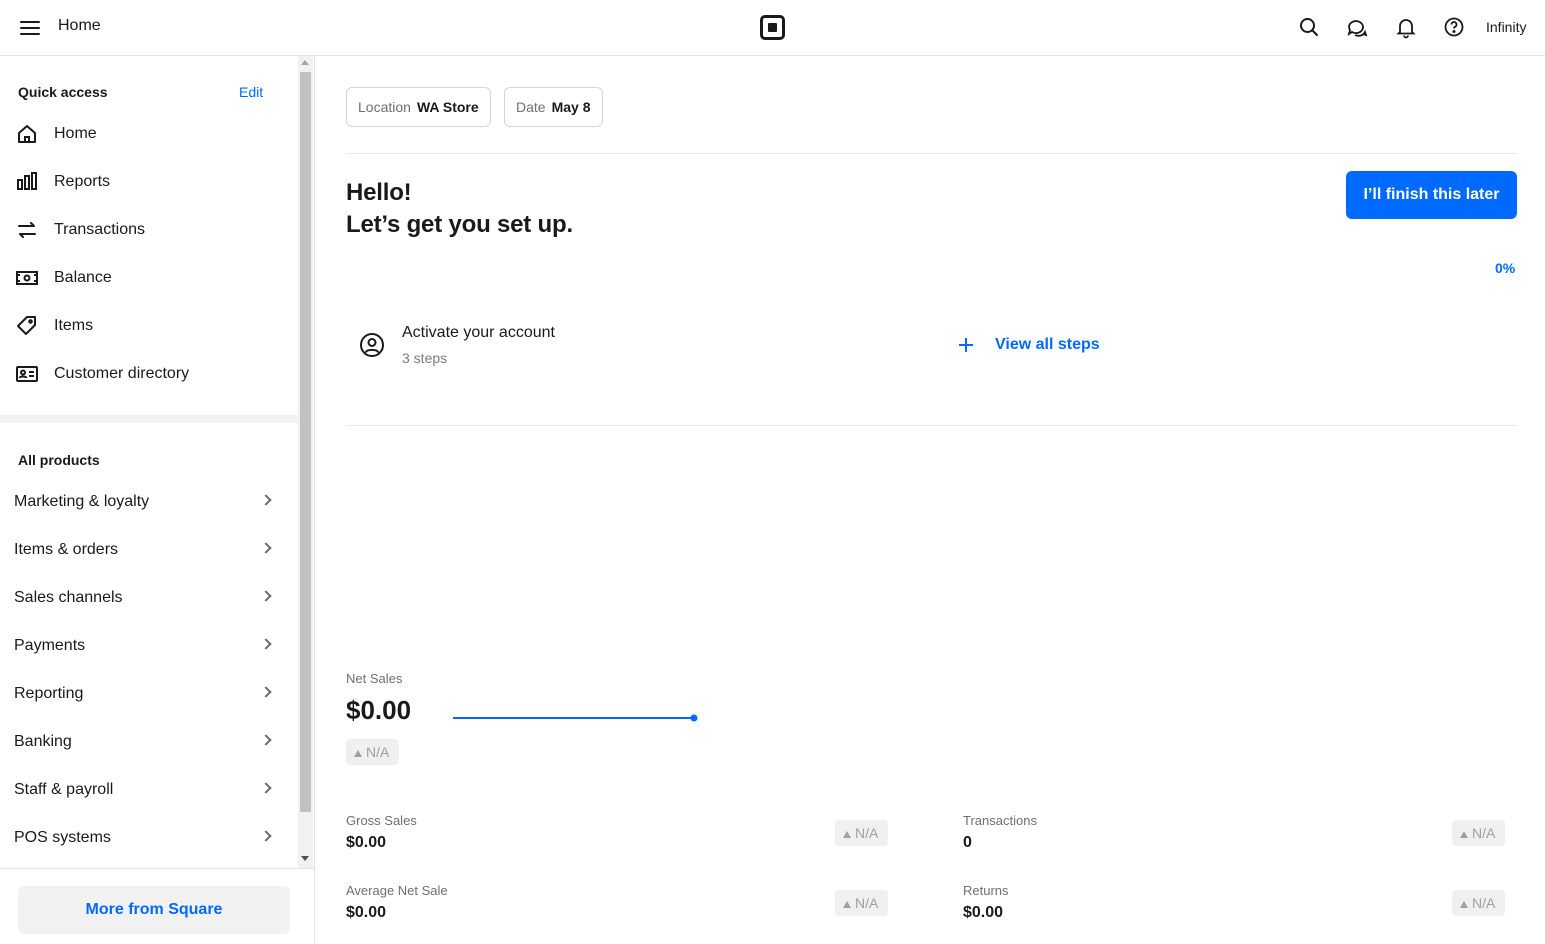 The width and height of the screenshot is (1545, 944). I want to click on sidebar-footer: More from Square, so click(157, 906).